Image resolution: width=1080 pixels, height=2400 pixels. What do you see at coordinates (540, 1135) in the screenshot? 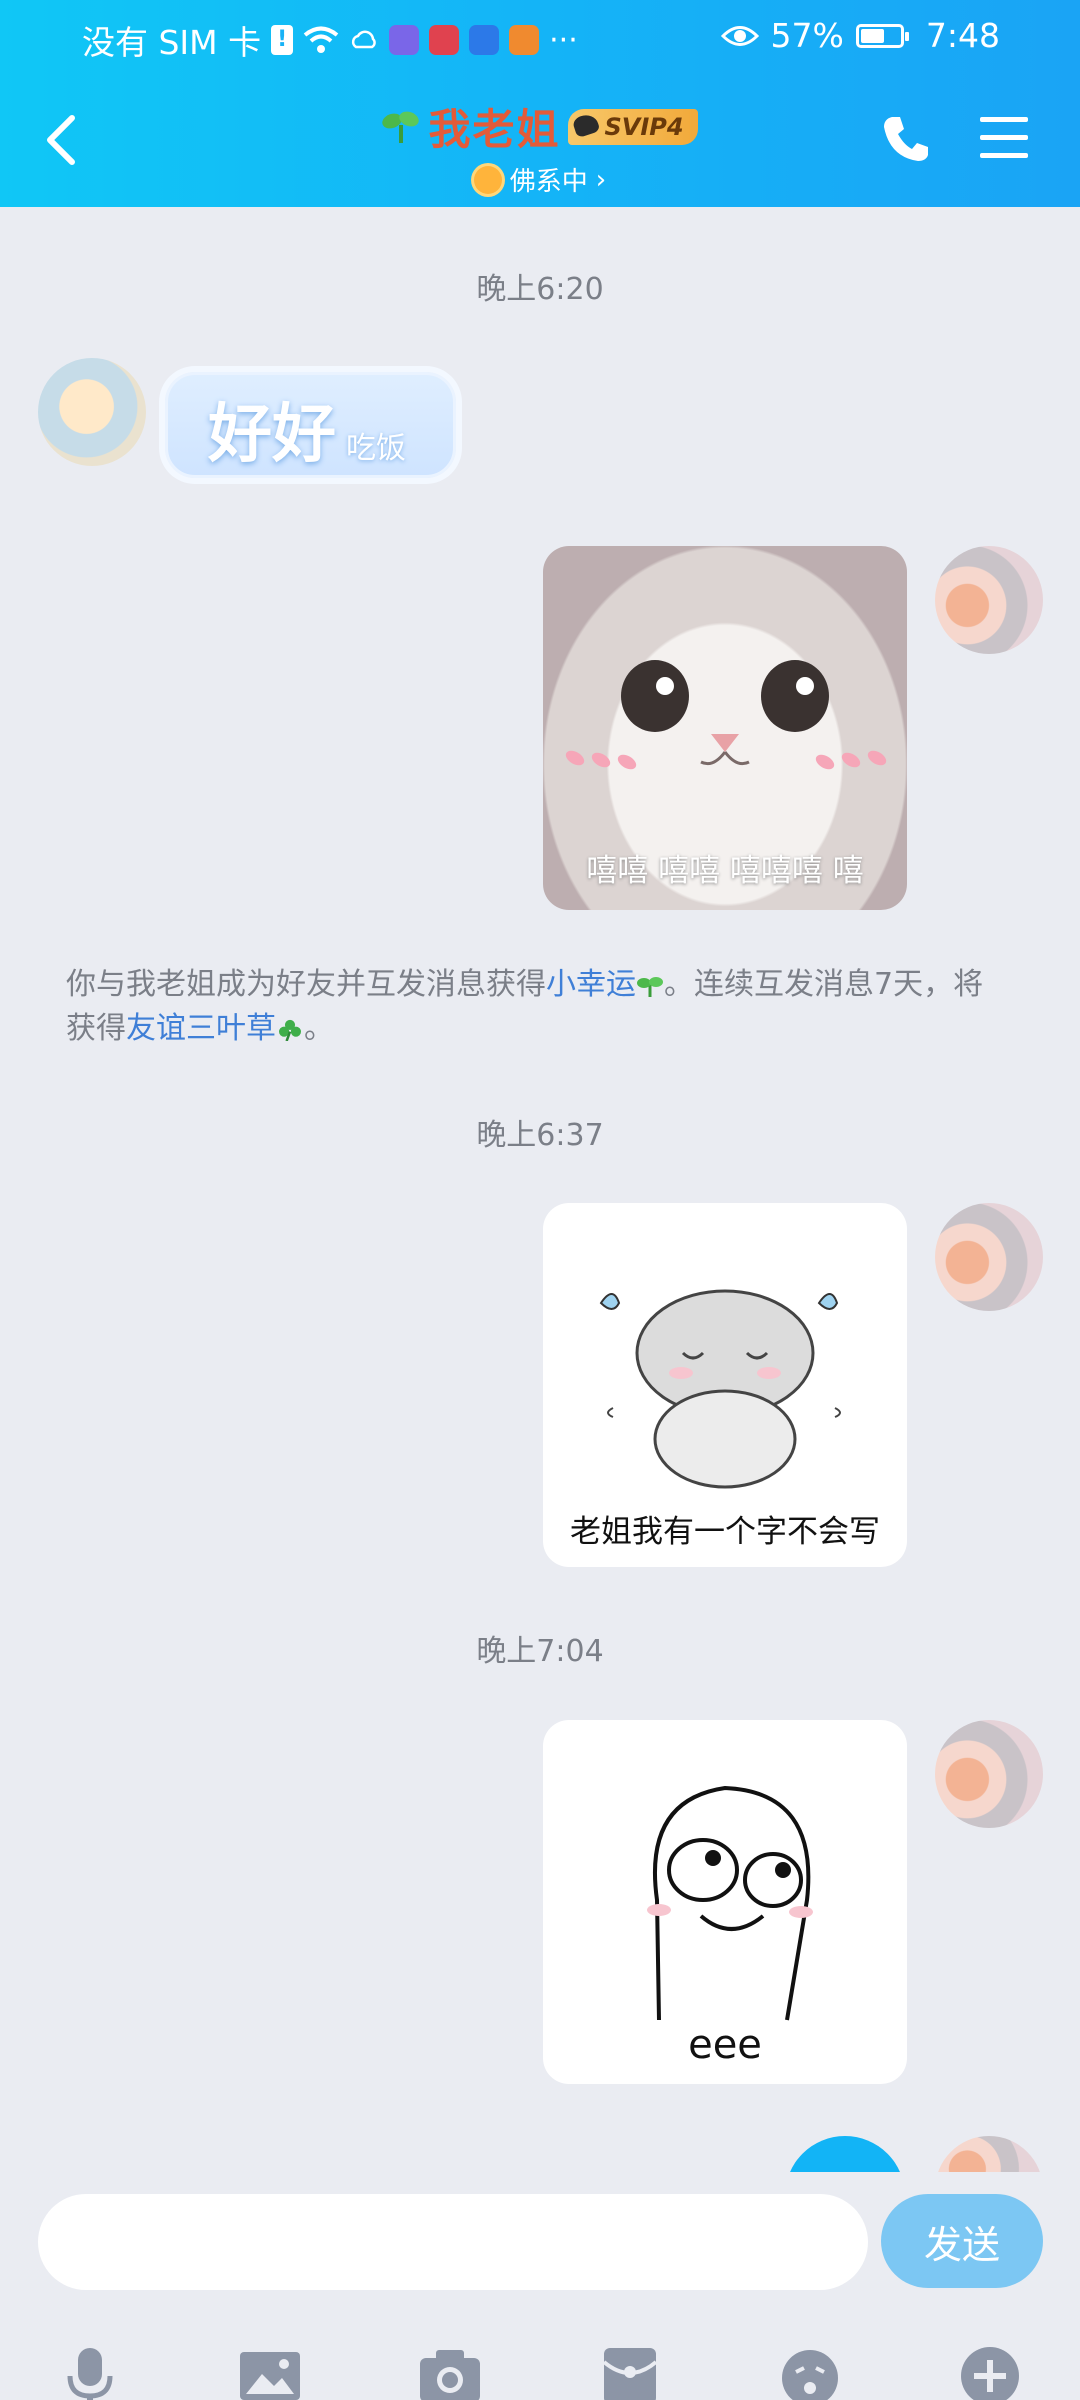
I see `timestamp: 晚上6:37` at bounding box center [540, 1135].